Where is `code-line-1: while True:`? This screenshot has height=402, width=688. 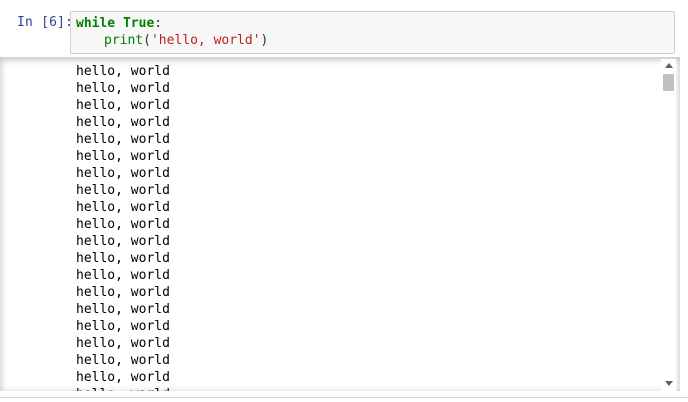 code-line-1: while True: is located at coordinates (119, 24).